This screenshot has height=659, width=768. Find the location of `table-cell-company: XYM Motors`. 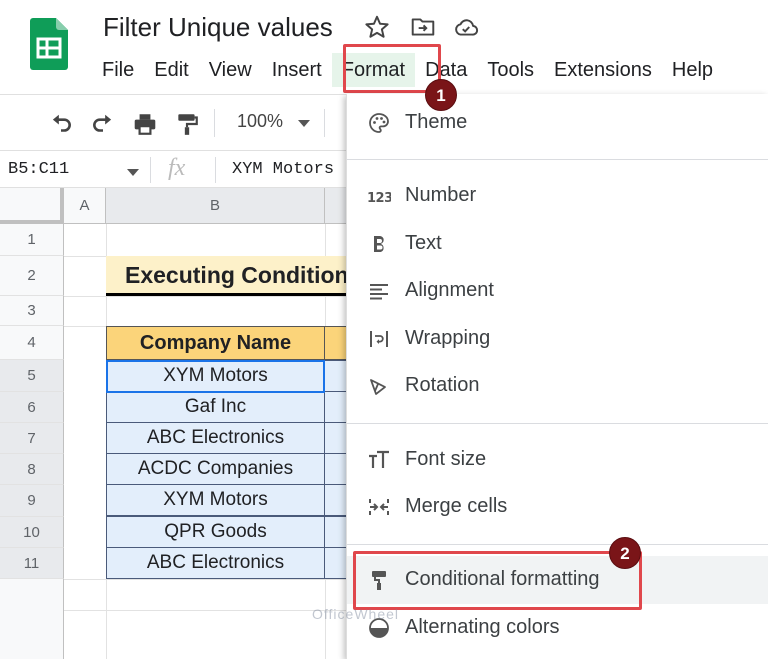

table-cell-company: XYM Motors is located at coordinates (215, 500).